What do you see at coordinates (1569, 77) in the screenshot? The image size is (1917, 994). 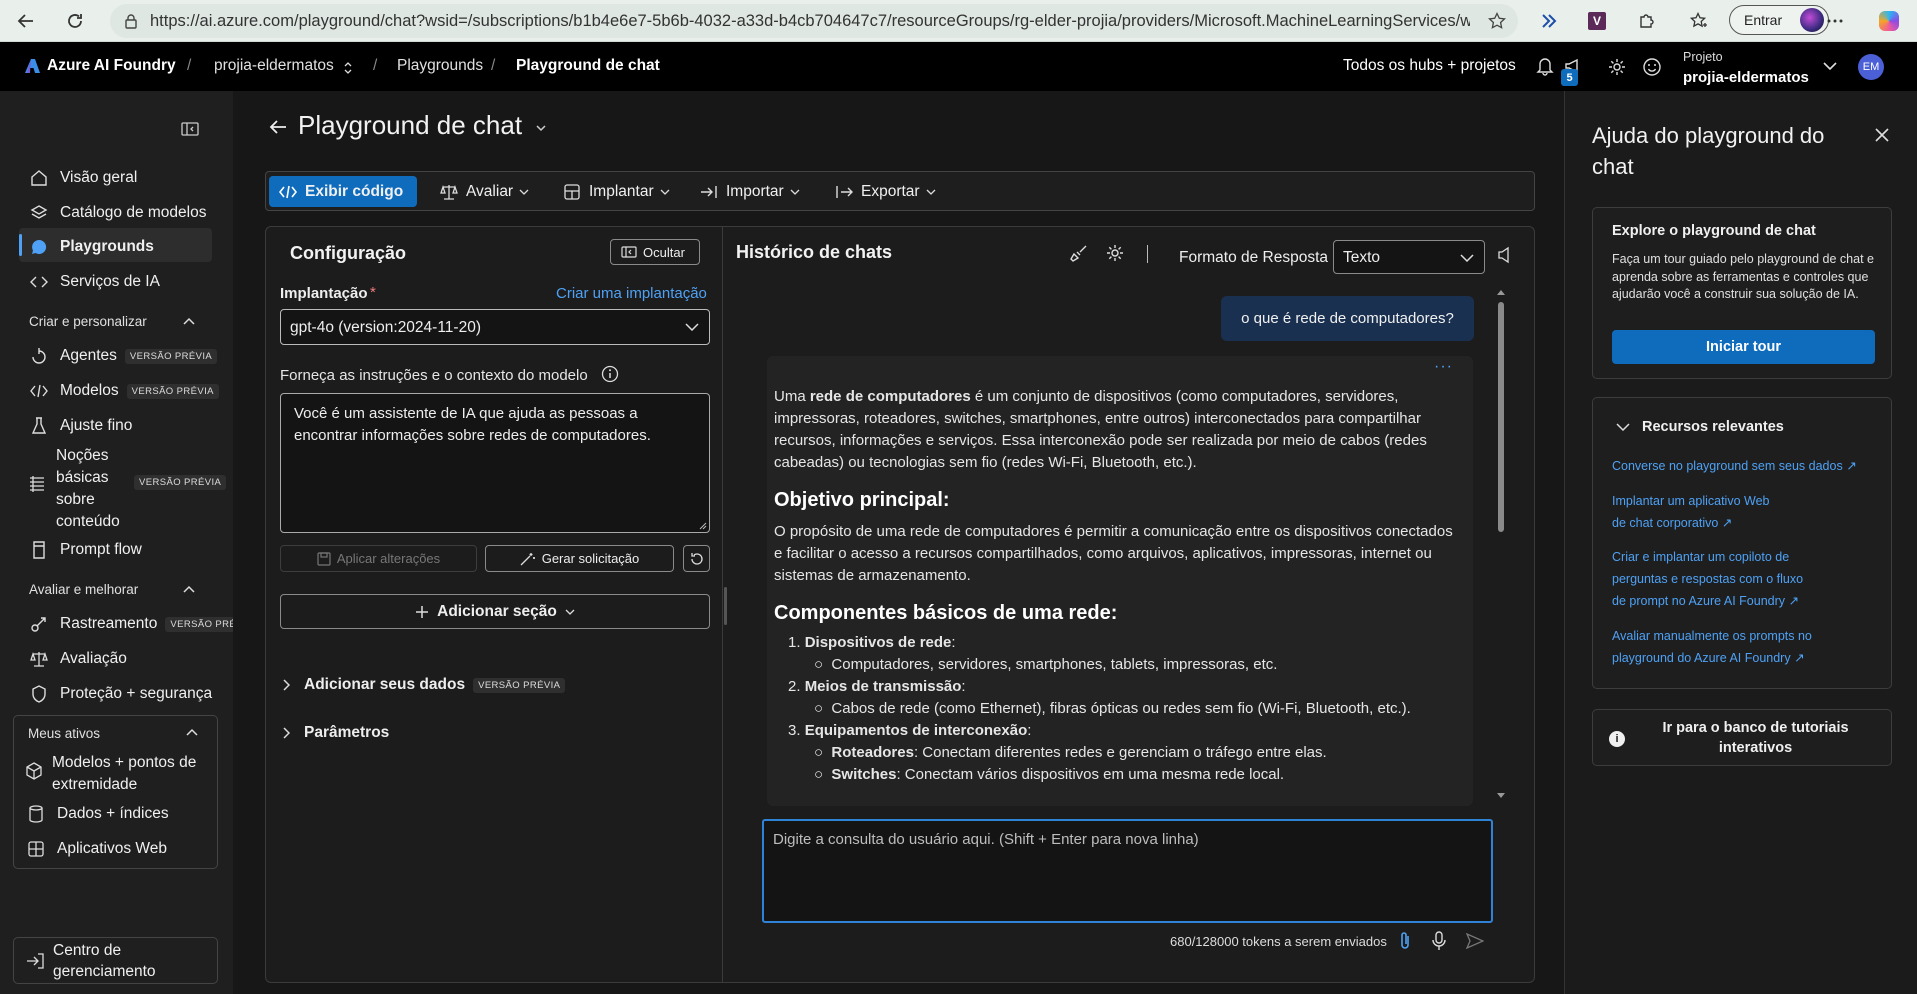 I see `notification-count-badge: 5` at bounding box center [1569, 77].